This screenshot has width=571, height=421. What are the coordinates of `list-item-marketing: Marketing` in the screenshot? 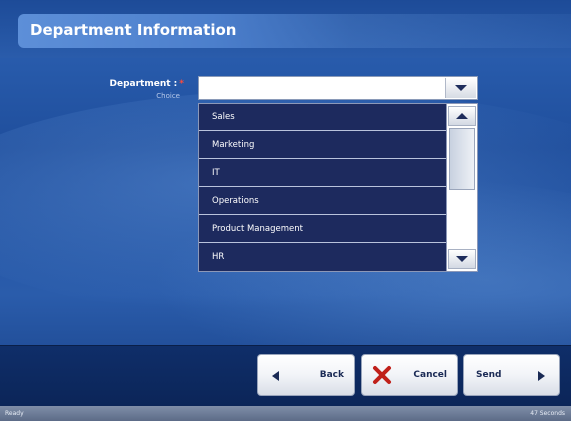 It's located at (323, 145).